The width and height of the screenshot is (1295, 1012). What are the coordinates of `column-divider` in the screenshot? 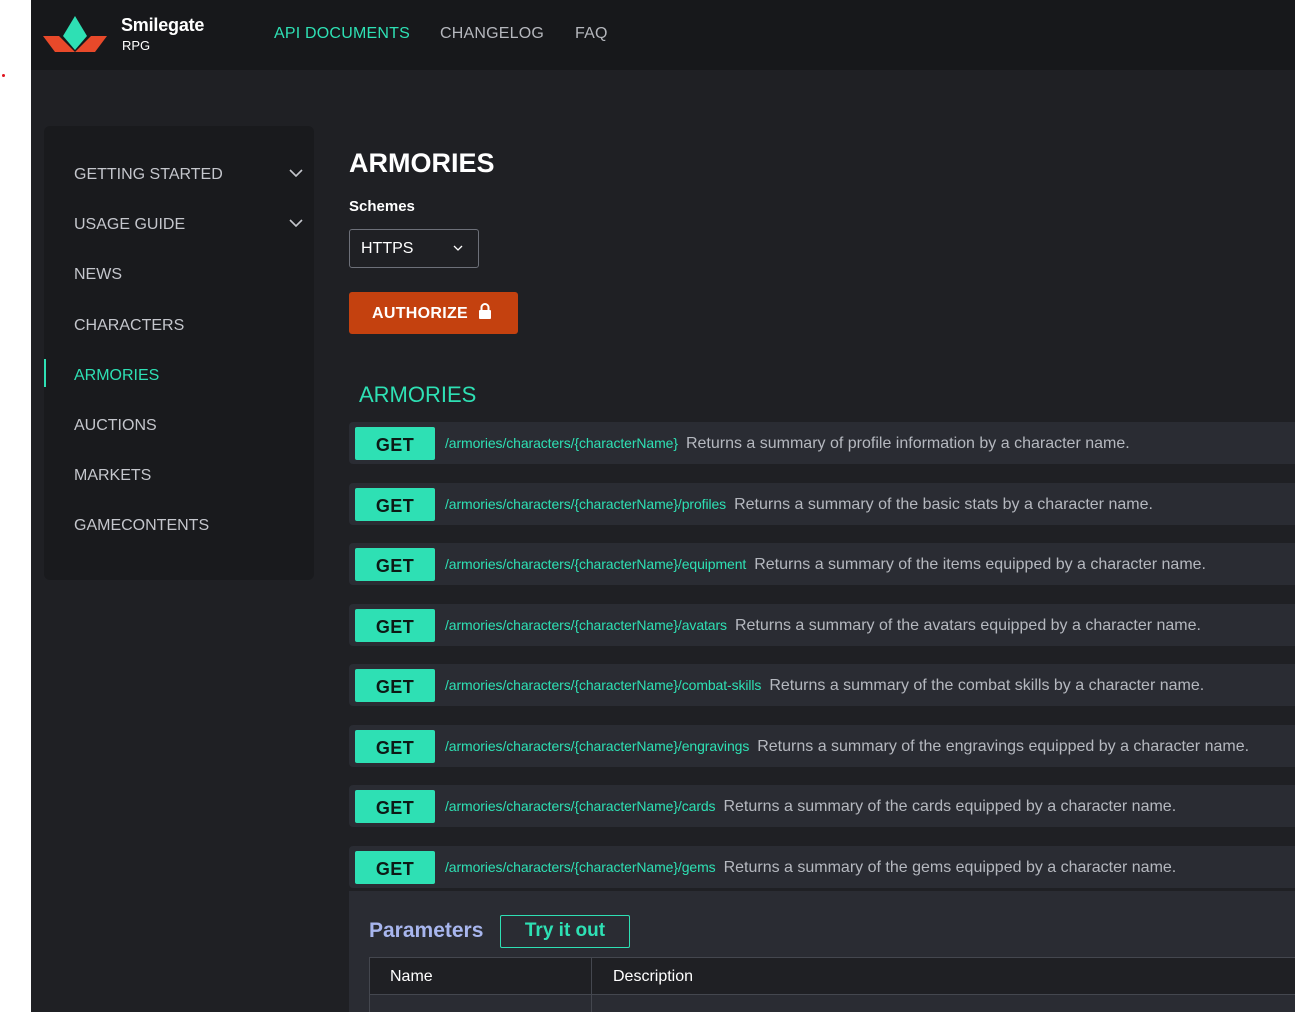 It's located at (591, 985).